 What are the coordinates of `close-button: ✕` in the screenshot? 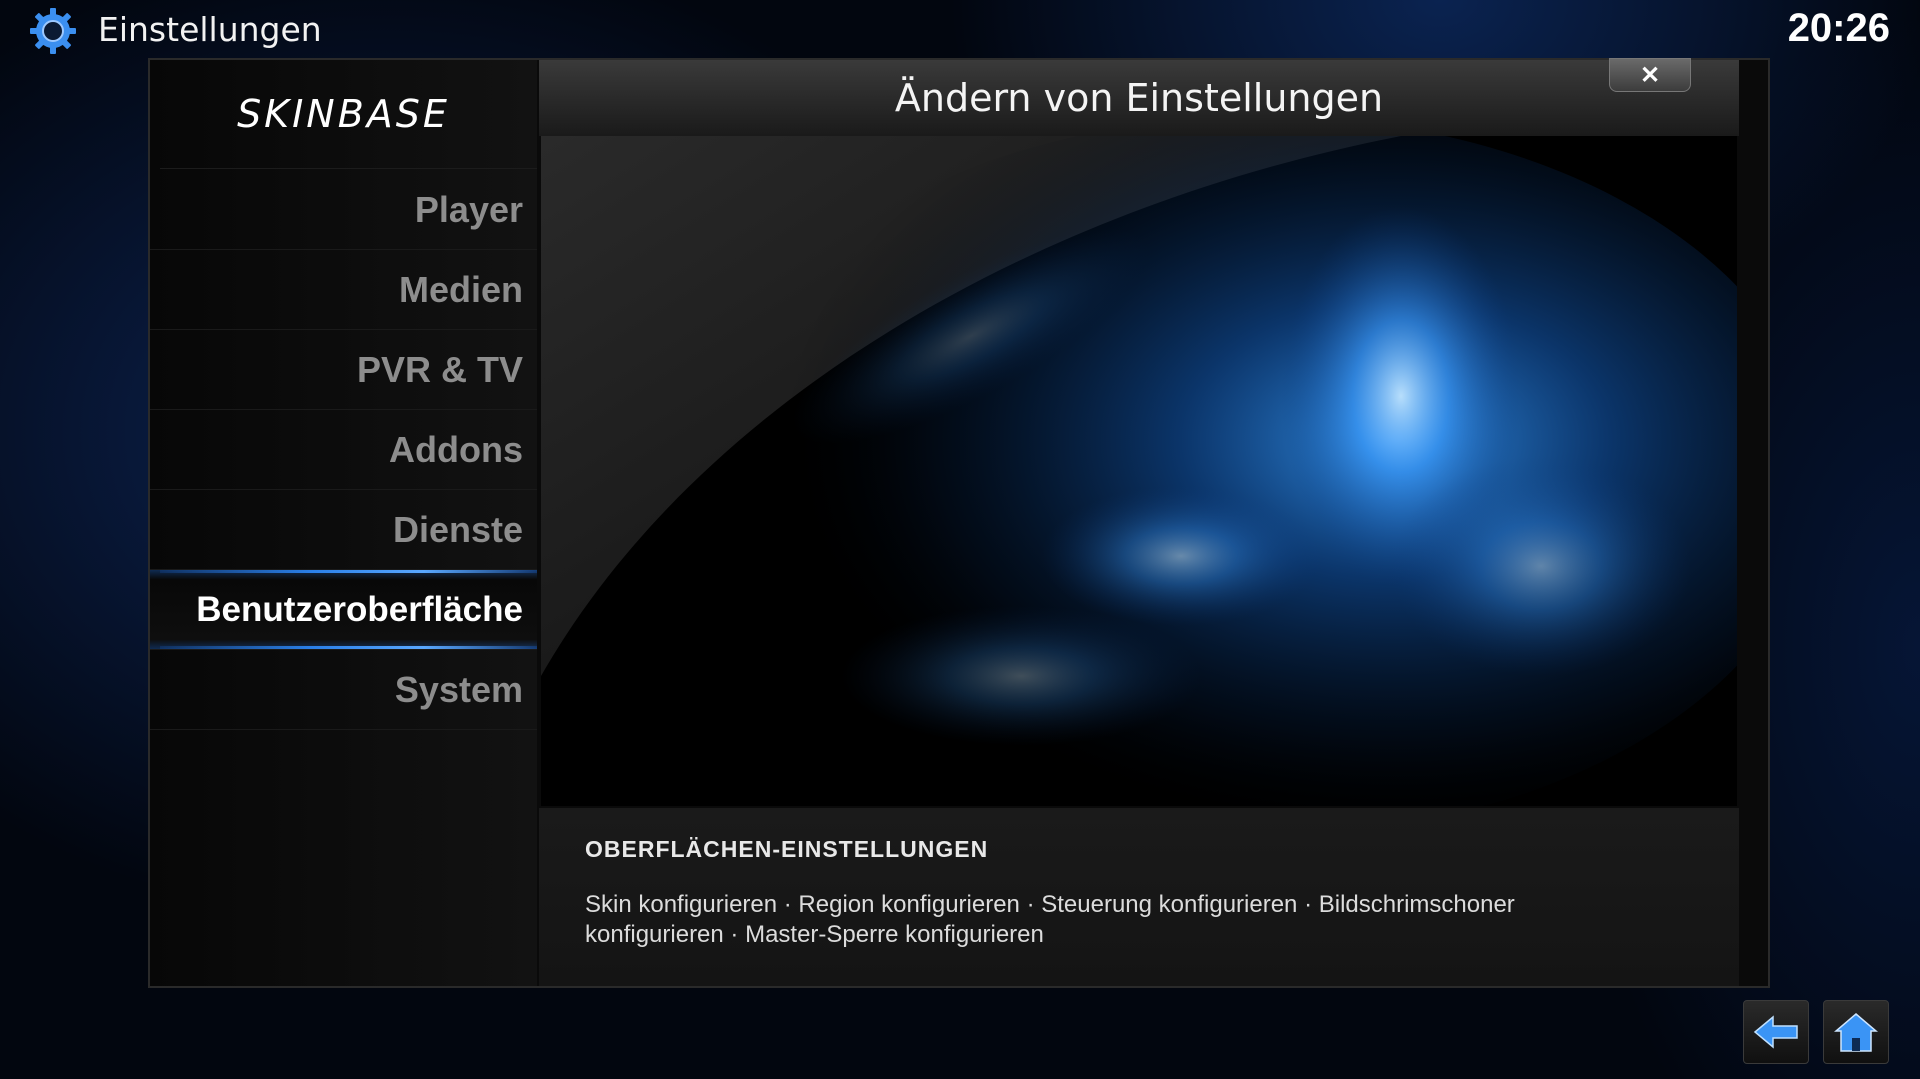 It's located at (1650, 75).